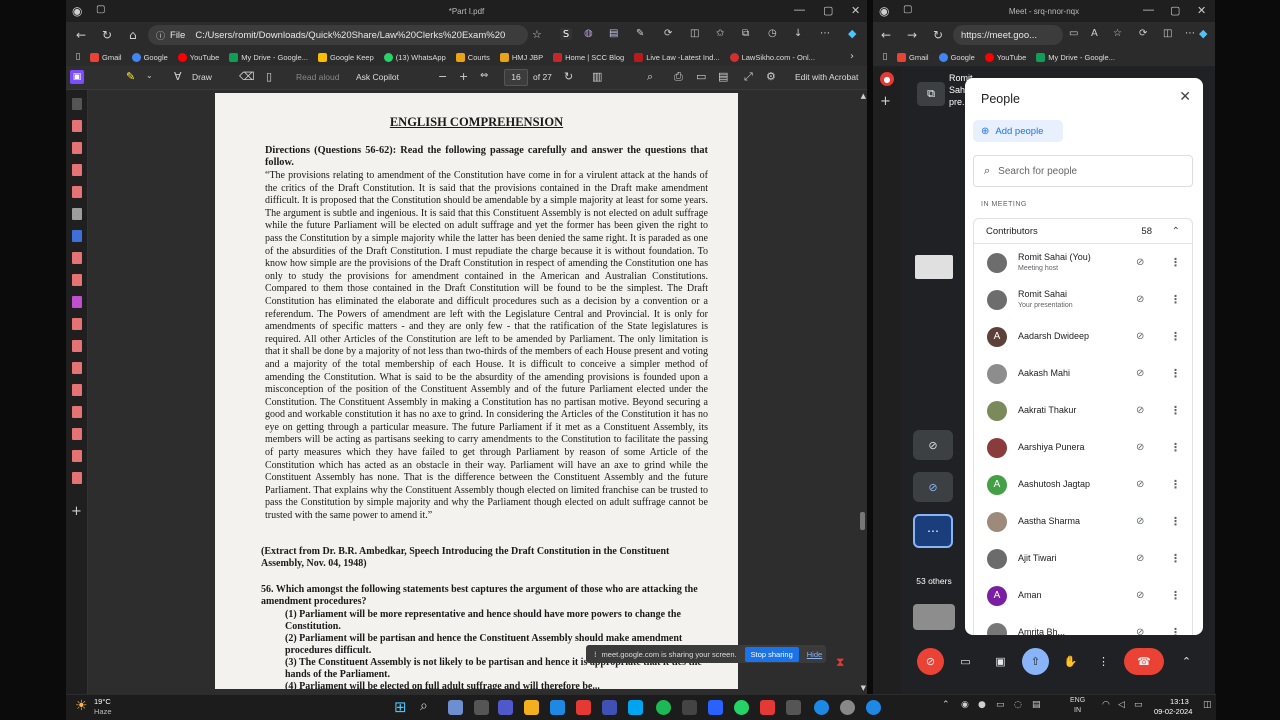 This screenshot has height=720, width=1280. What do you see at coordinates (723, 76) in the screenshot?
I see `save-as-icon: ▤` at bounding box center [723, 76].